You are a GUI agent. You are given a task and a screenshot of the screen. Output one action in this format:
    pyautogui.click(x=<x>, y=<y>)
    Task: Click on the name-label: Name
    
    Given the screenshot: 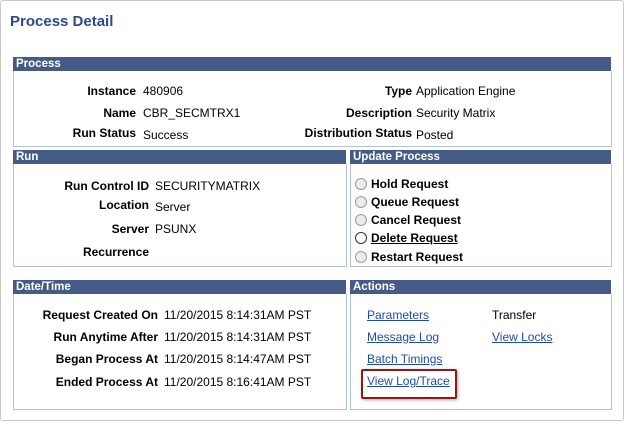 What is the action you would take?
    pyautogui.click(x=119, y=113)
    